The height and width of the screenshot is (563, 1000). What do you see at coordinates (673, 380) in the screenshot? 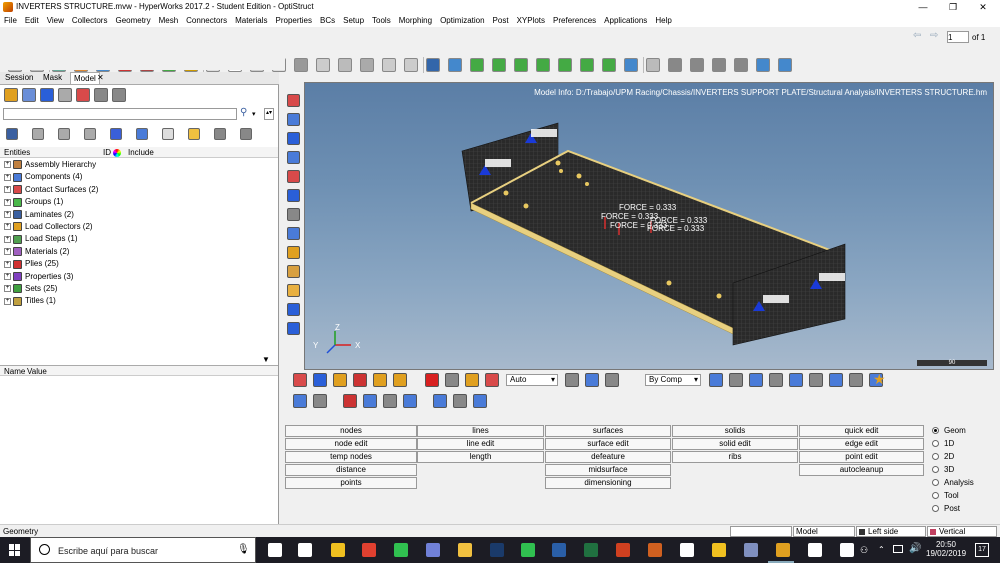
I see `color-mode-select: By Comp ▾` at bounding box center [673, 380].